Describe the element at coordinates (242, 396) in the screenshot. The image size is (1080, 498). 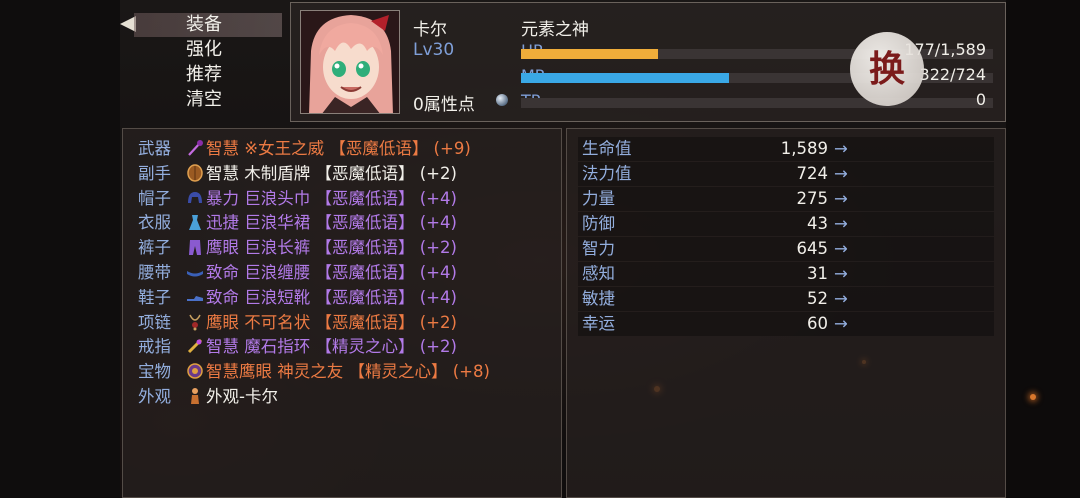
I see `equipment-item-name: 外观-卡尔` at that location.